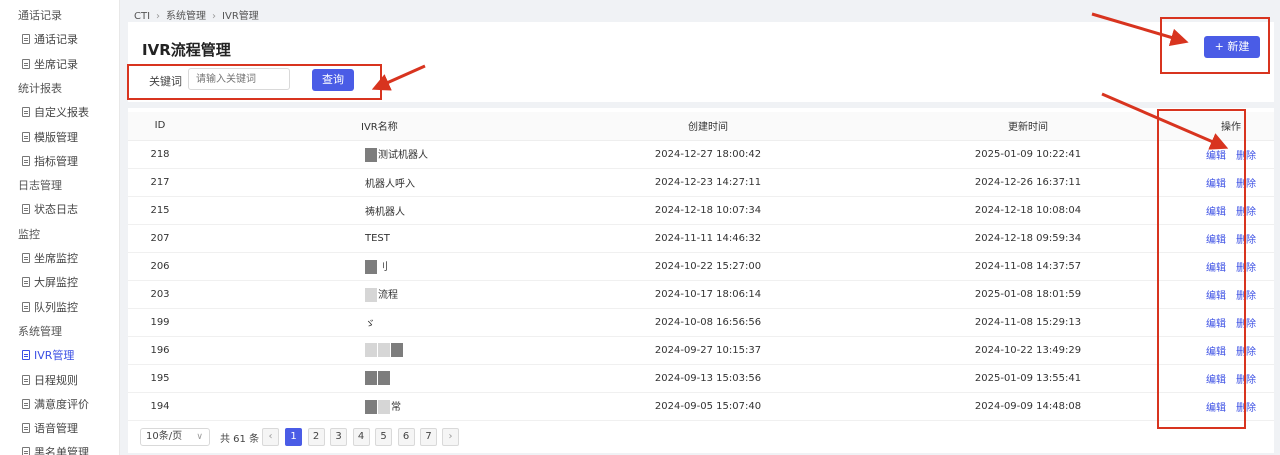 The image size is (1280, 455). What do you see at coordinates (1201, 269) in the screenshot?
I see `annotation-box-ops` at bounding box center [1201, 269].